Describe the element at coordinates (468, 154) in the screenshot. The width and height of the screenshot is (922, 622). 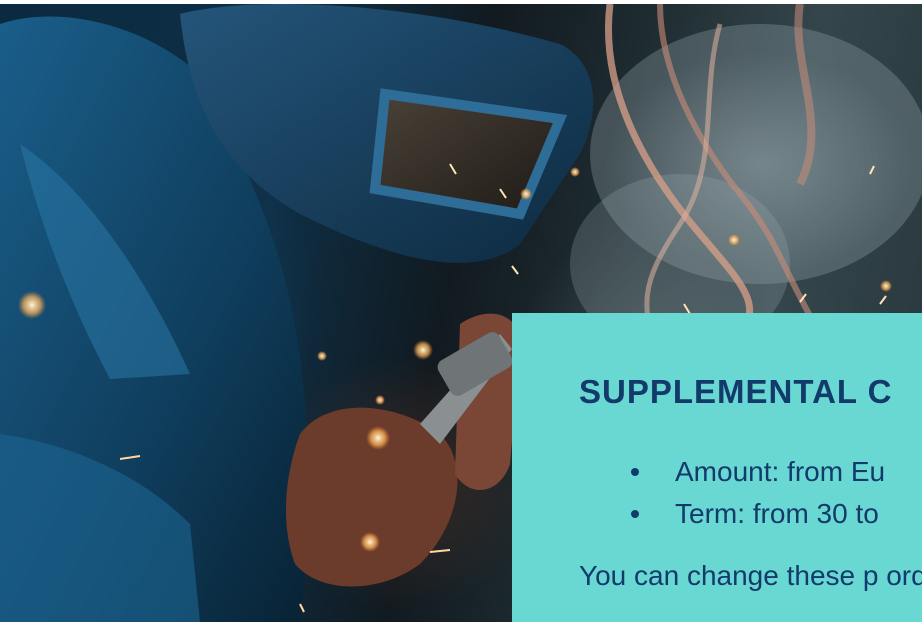
I see `helmet-visor` at that location.